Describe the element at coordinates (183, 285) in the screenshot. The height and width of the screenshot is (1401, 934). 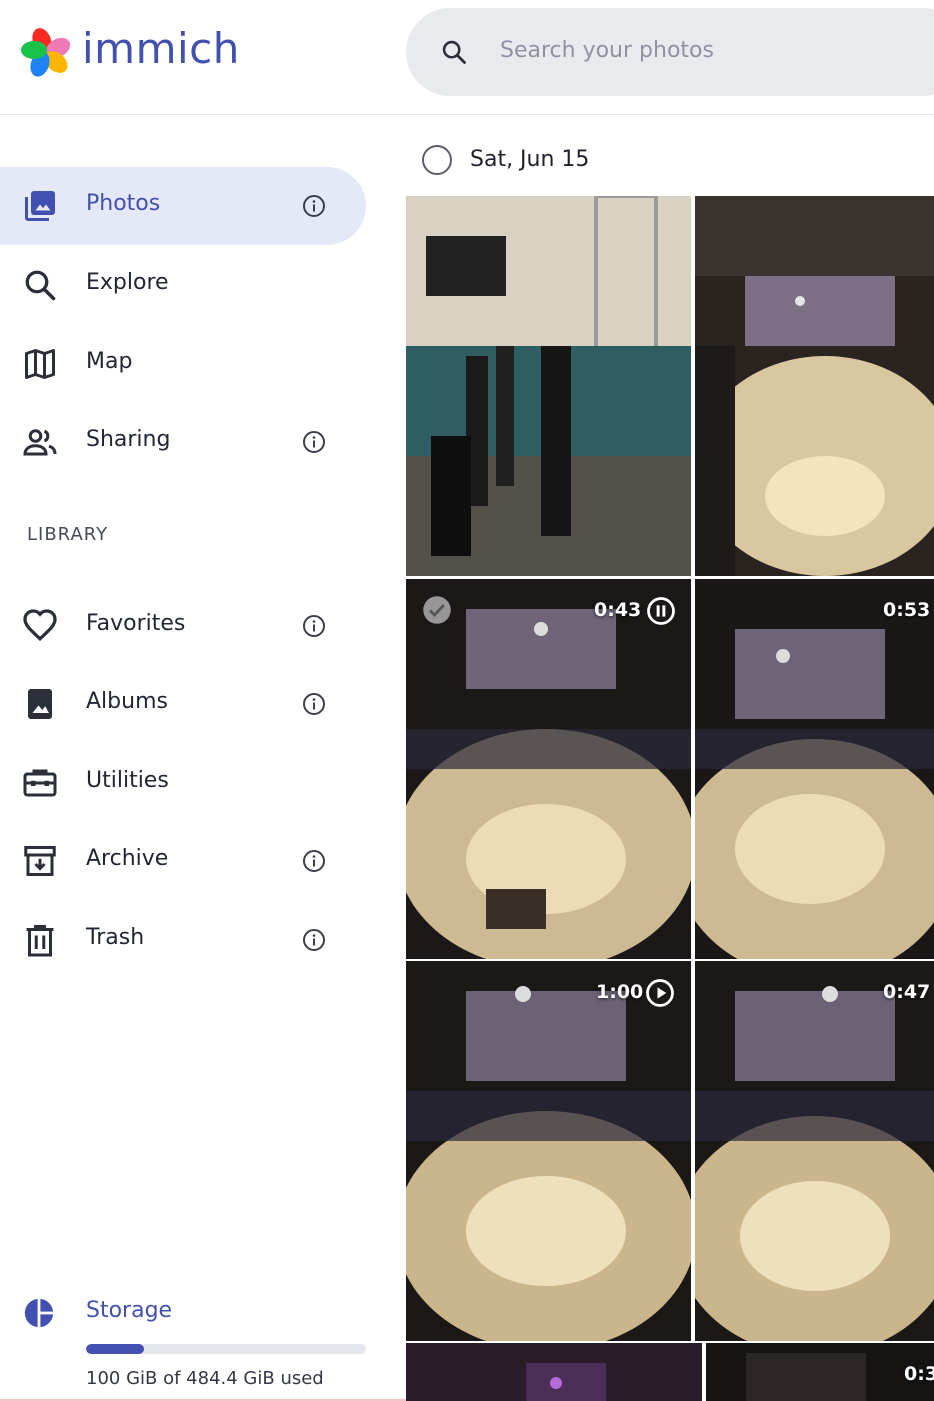
I see `sidebar-item-explore: Explore` at that location.